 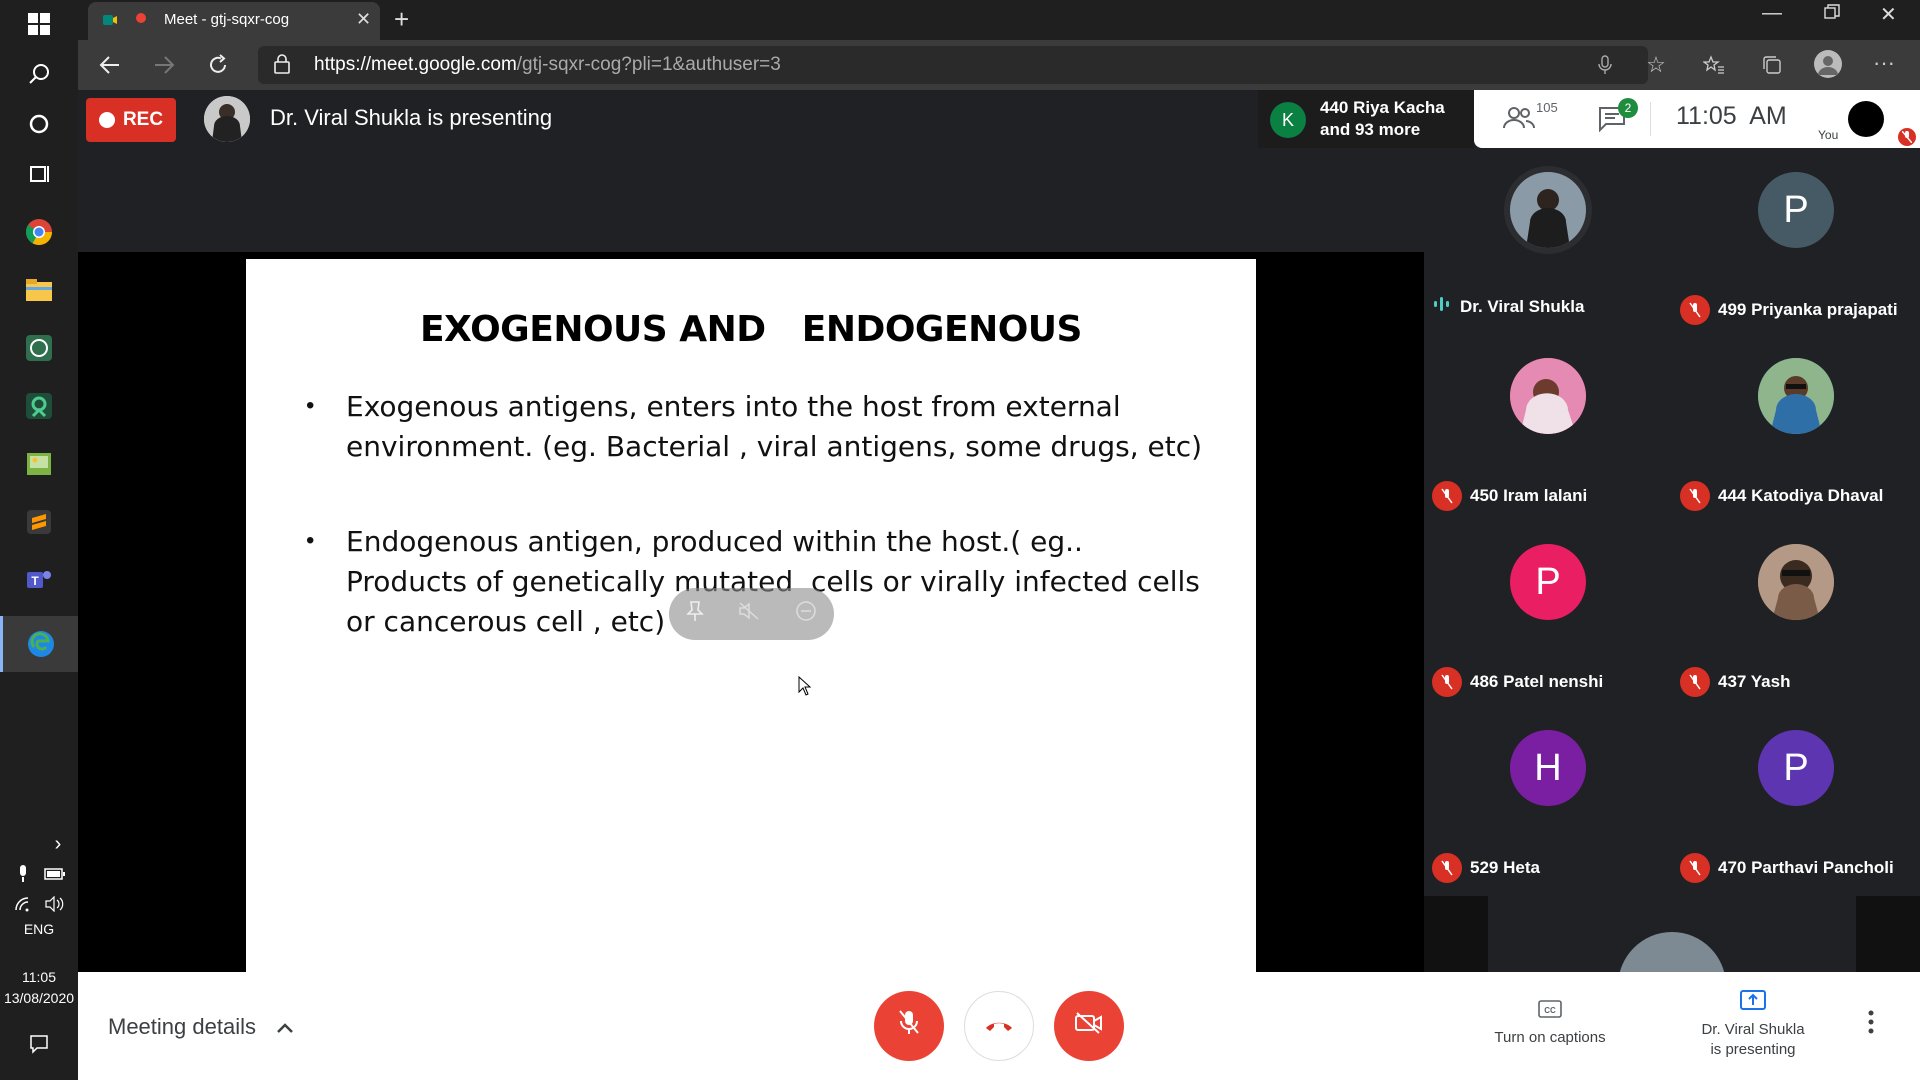 What do you see at coordinates (1796, 427) in the screenshot?
I see `participant-tile: 444 Katodiya Dhaval` at bounding box center [1796, 427].